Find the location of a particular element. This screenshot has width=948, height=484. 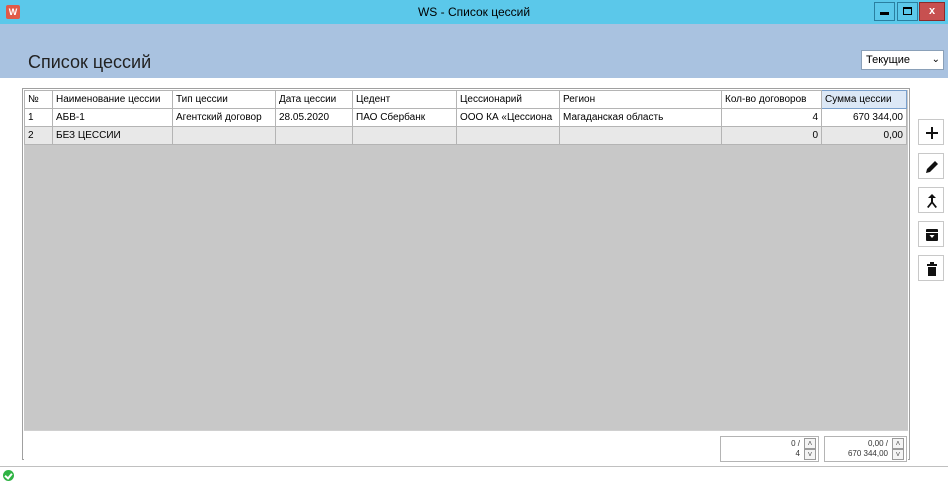

close-icon: x is located at coordinates (932, 11).